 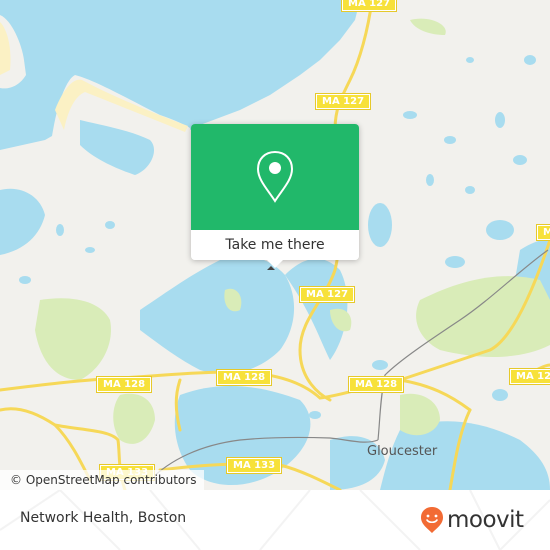 I want to click on popup-tail, so click(x=275, y=264).